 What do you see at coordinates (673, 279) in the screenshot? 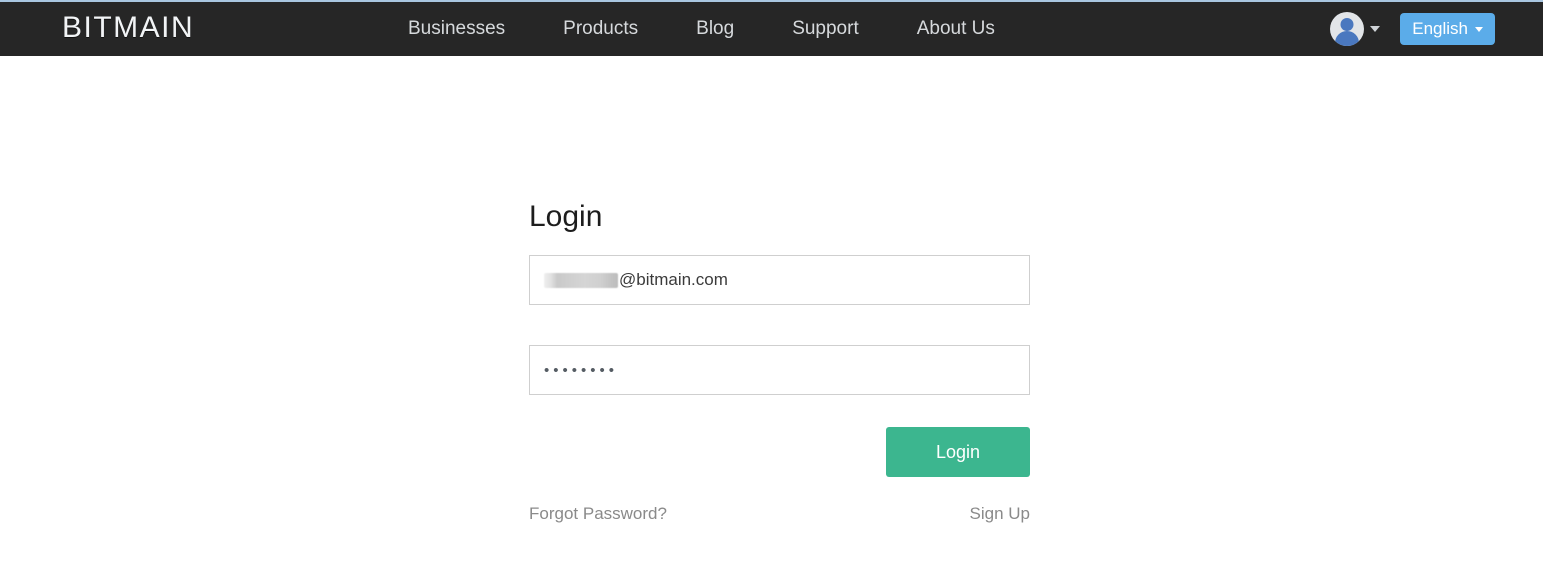
I see `email-field-value: @bitmain.com` at bounding box center [673, 279].